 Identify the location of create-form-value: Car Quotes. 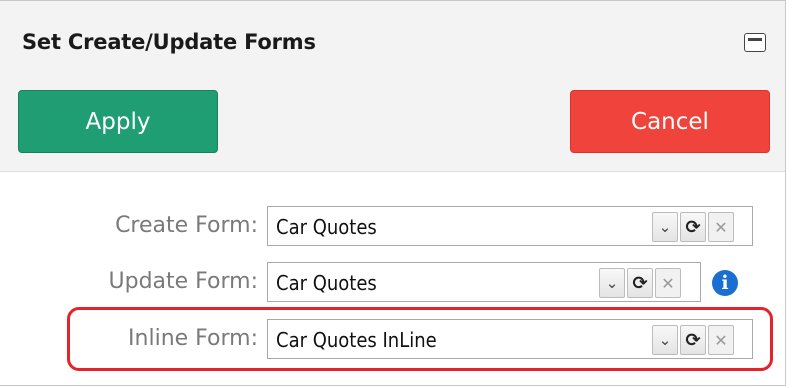
(326, 227).